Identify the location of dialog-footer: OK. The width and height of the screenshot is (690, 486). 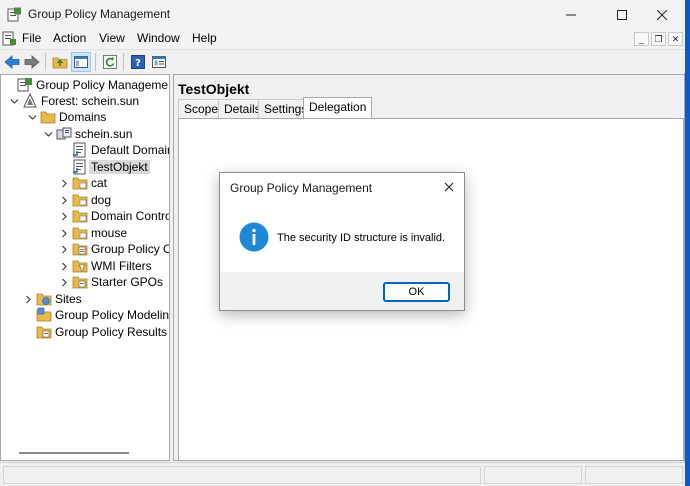
(342, 291).